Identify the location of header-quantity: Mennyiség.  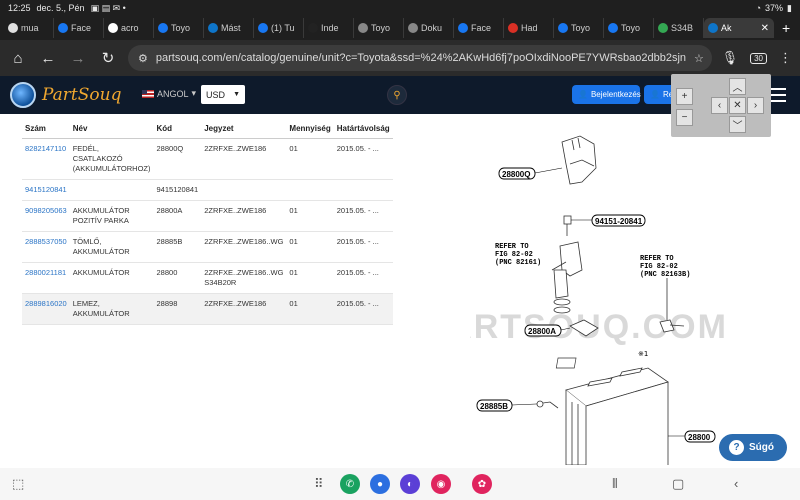
(310, 129).